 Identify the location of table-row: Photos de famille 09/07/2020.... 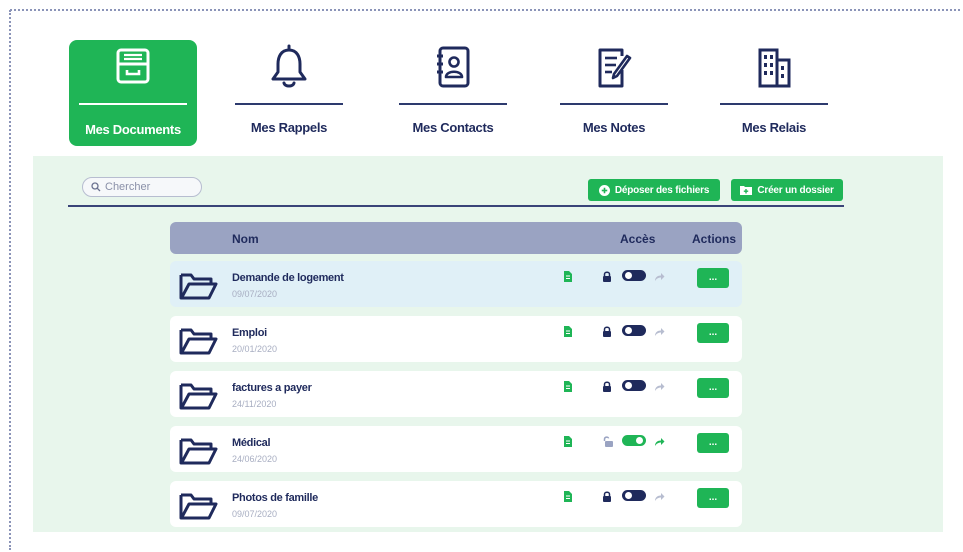
(456, 504).